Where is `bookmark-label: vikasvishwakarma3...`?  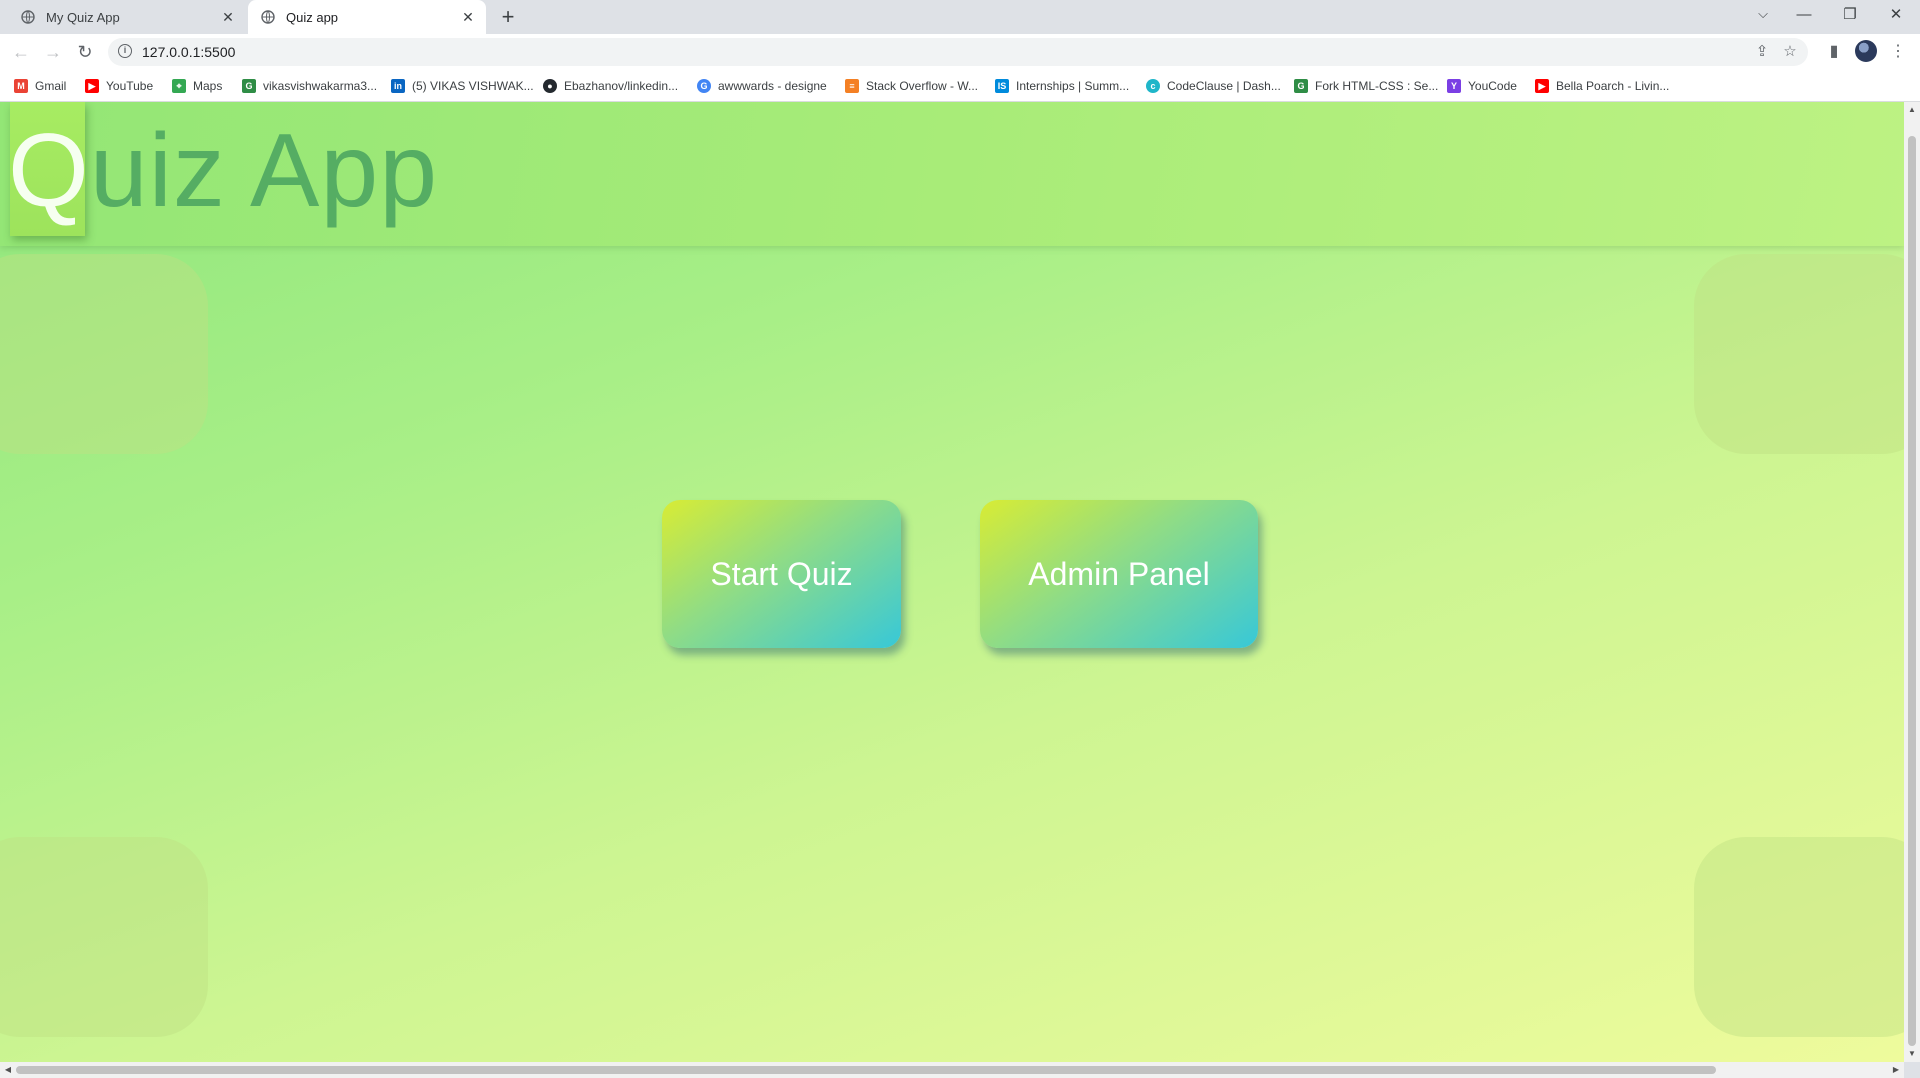
bookmark-label: vikasvishwakarma3... is located at coordinates (320, 86).